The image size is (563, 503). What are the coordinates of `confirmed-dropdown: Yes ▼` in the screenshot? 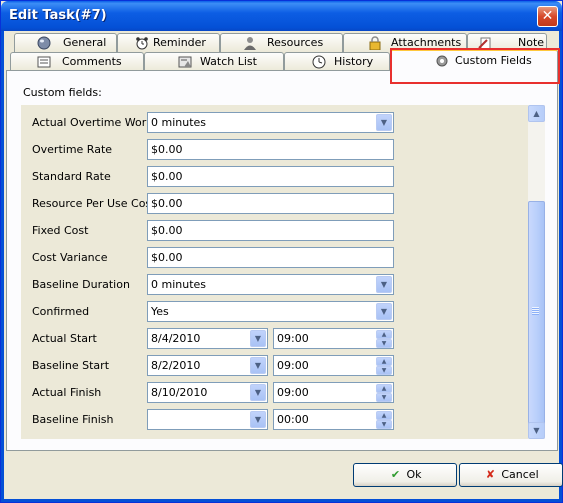 It's located at (270, 311).